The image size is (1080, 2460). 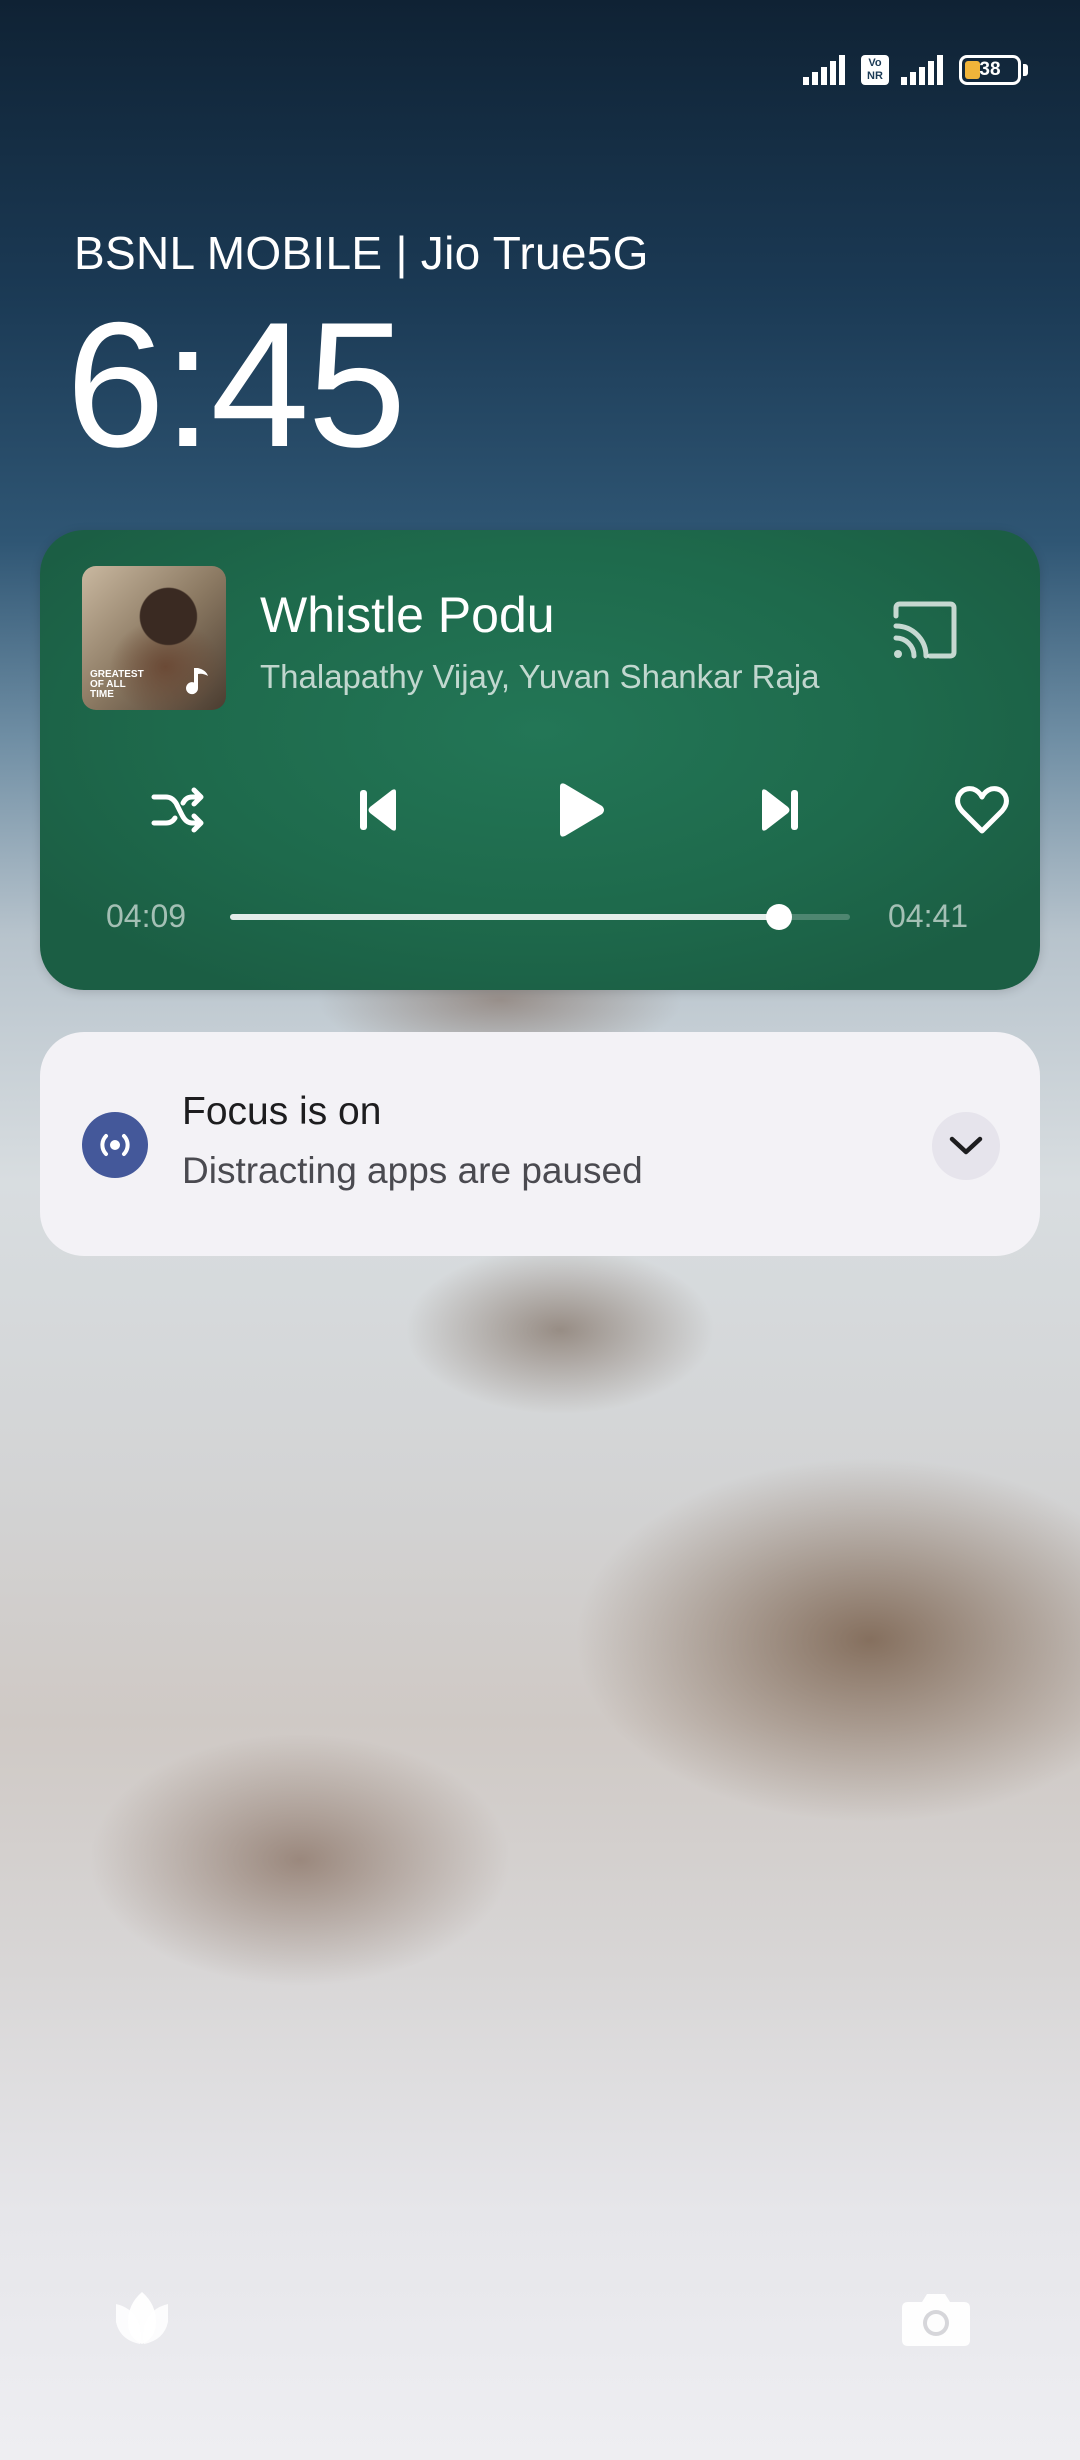 I want to click on camera-shortcut, so click(x=936, y=2318).